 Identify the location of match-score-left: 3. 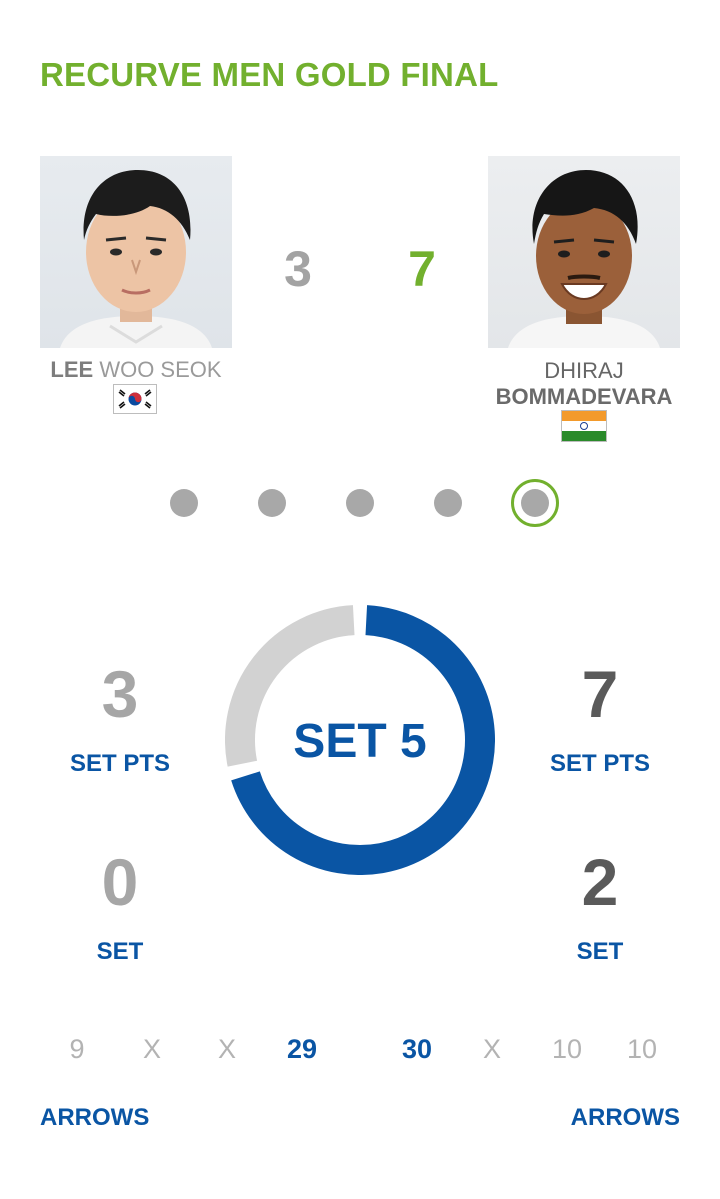
(298, 269).